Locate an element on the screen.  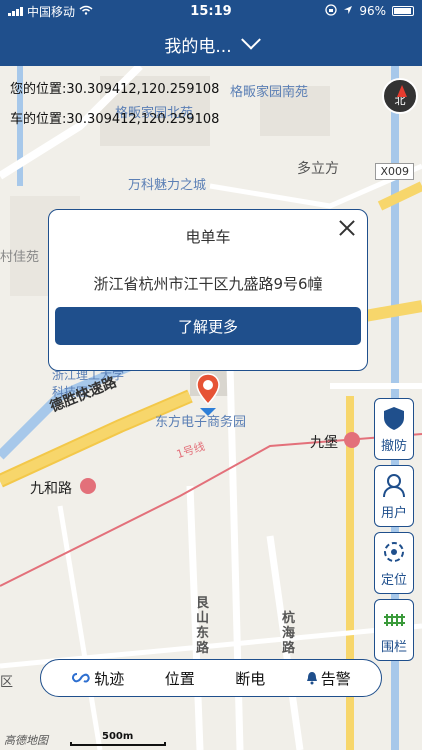
user-button: 用户 is located at coordinates (394, 496).